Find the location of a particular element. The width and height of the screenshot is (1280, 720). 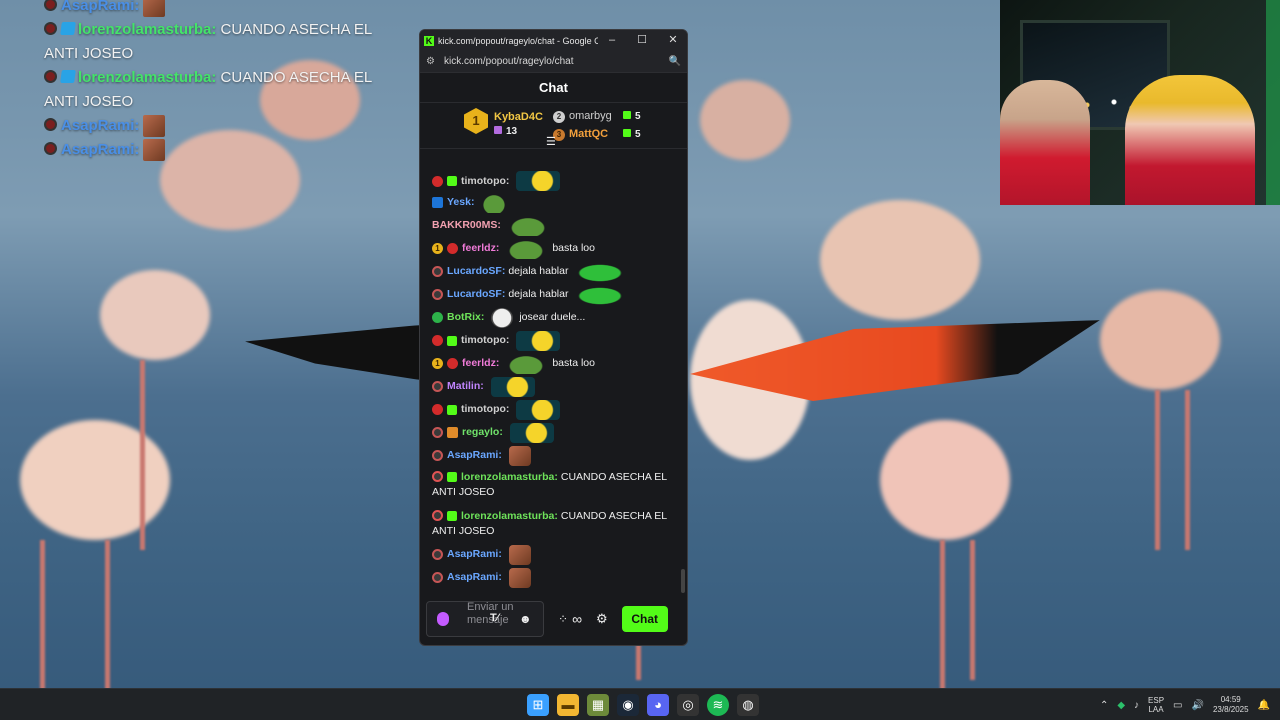

infinity-icon: ∞ is located at coordinates (577, 619).